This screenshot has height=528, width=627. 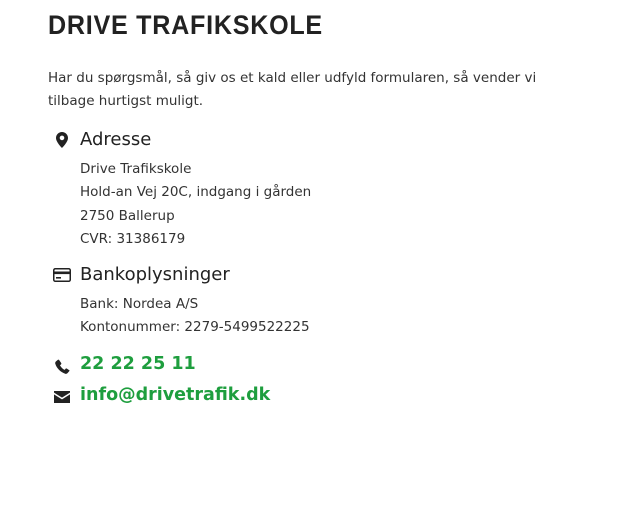 What do you see at coordinates (318, 366) in the screenshot?
I see `phone-row: 22 22 25 11` at bounding box center [318, 366].